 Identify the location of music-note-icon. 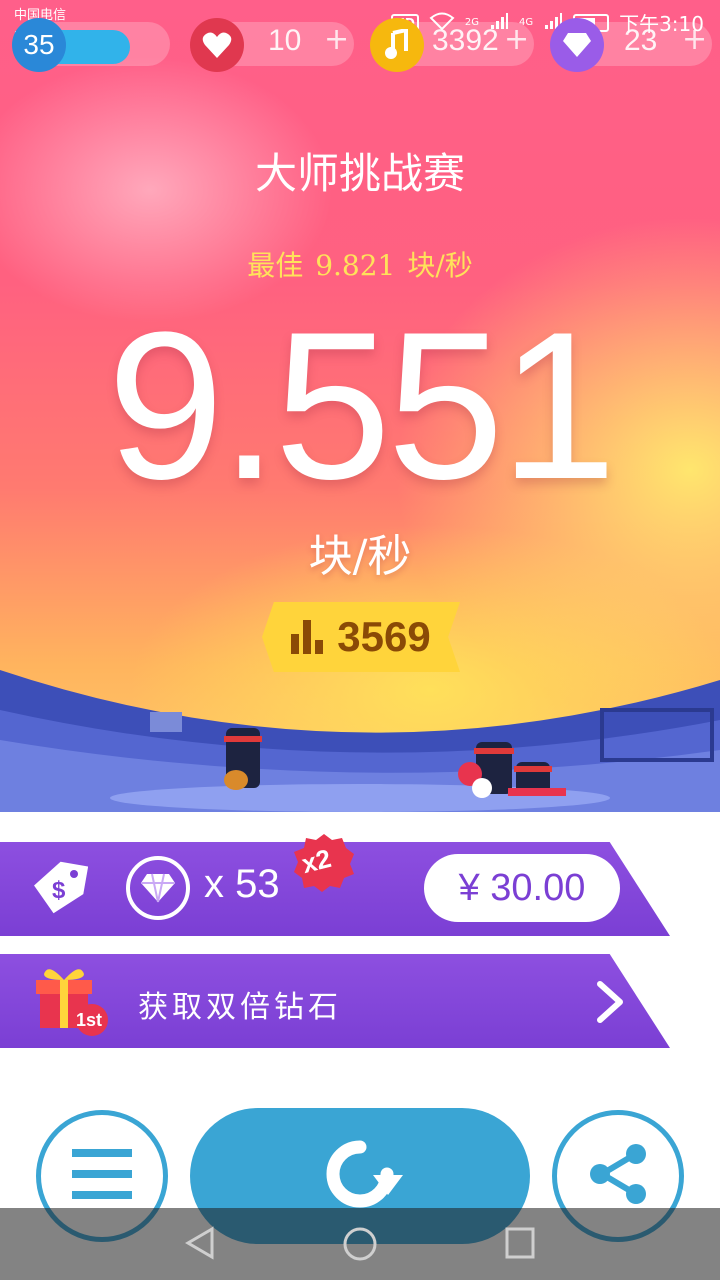
(397, 45).